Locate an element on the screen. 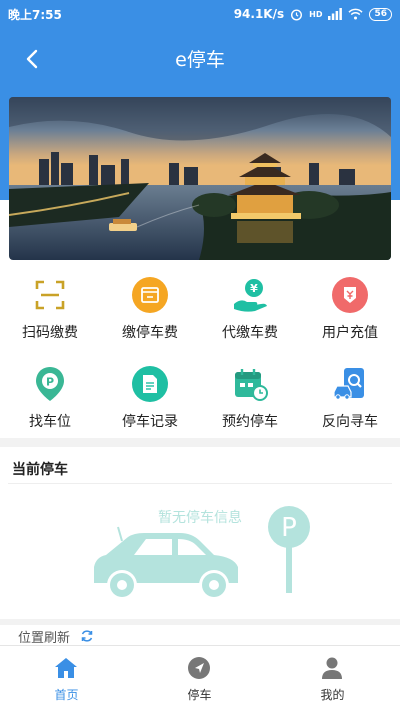 The height and width of the screenshot is (711, 400). scan-icon is located at coordinates (50, 295).